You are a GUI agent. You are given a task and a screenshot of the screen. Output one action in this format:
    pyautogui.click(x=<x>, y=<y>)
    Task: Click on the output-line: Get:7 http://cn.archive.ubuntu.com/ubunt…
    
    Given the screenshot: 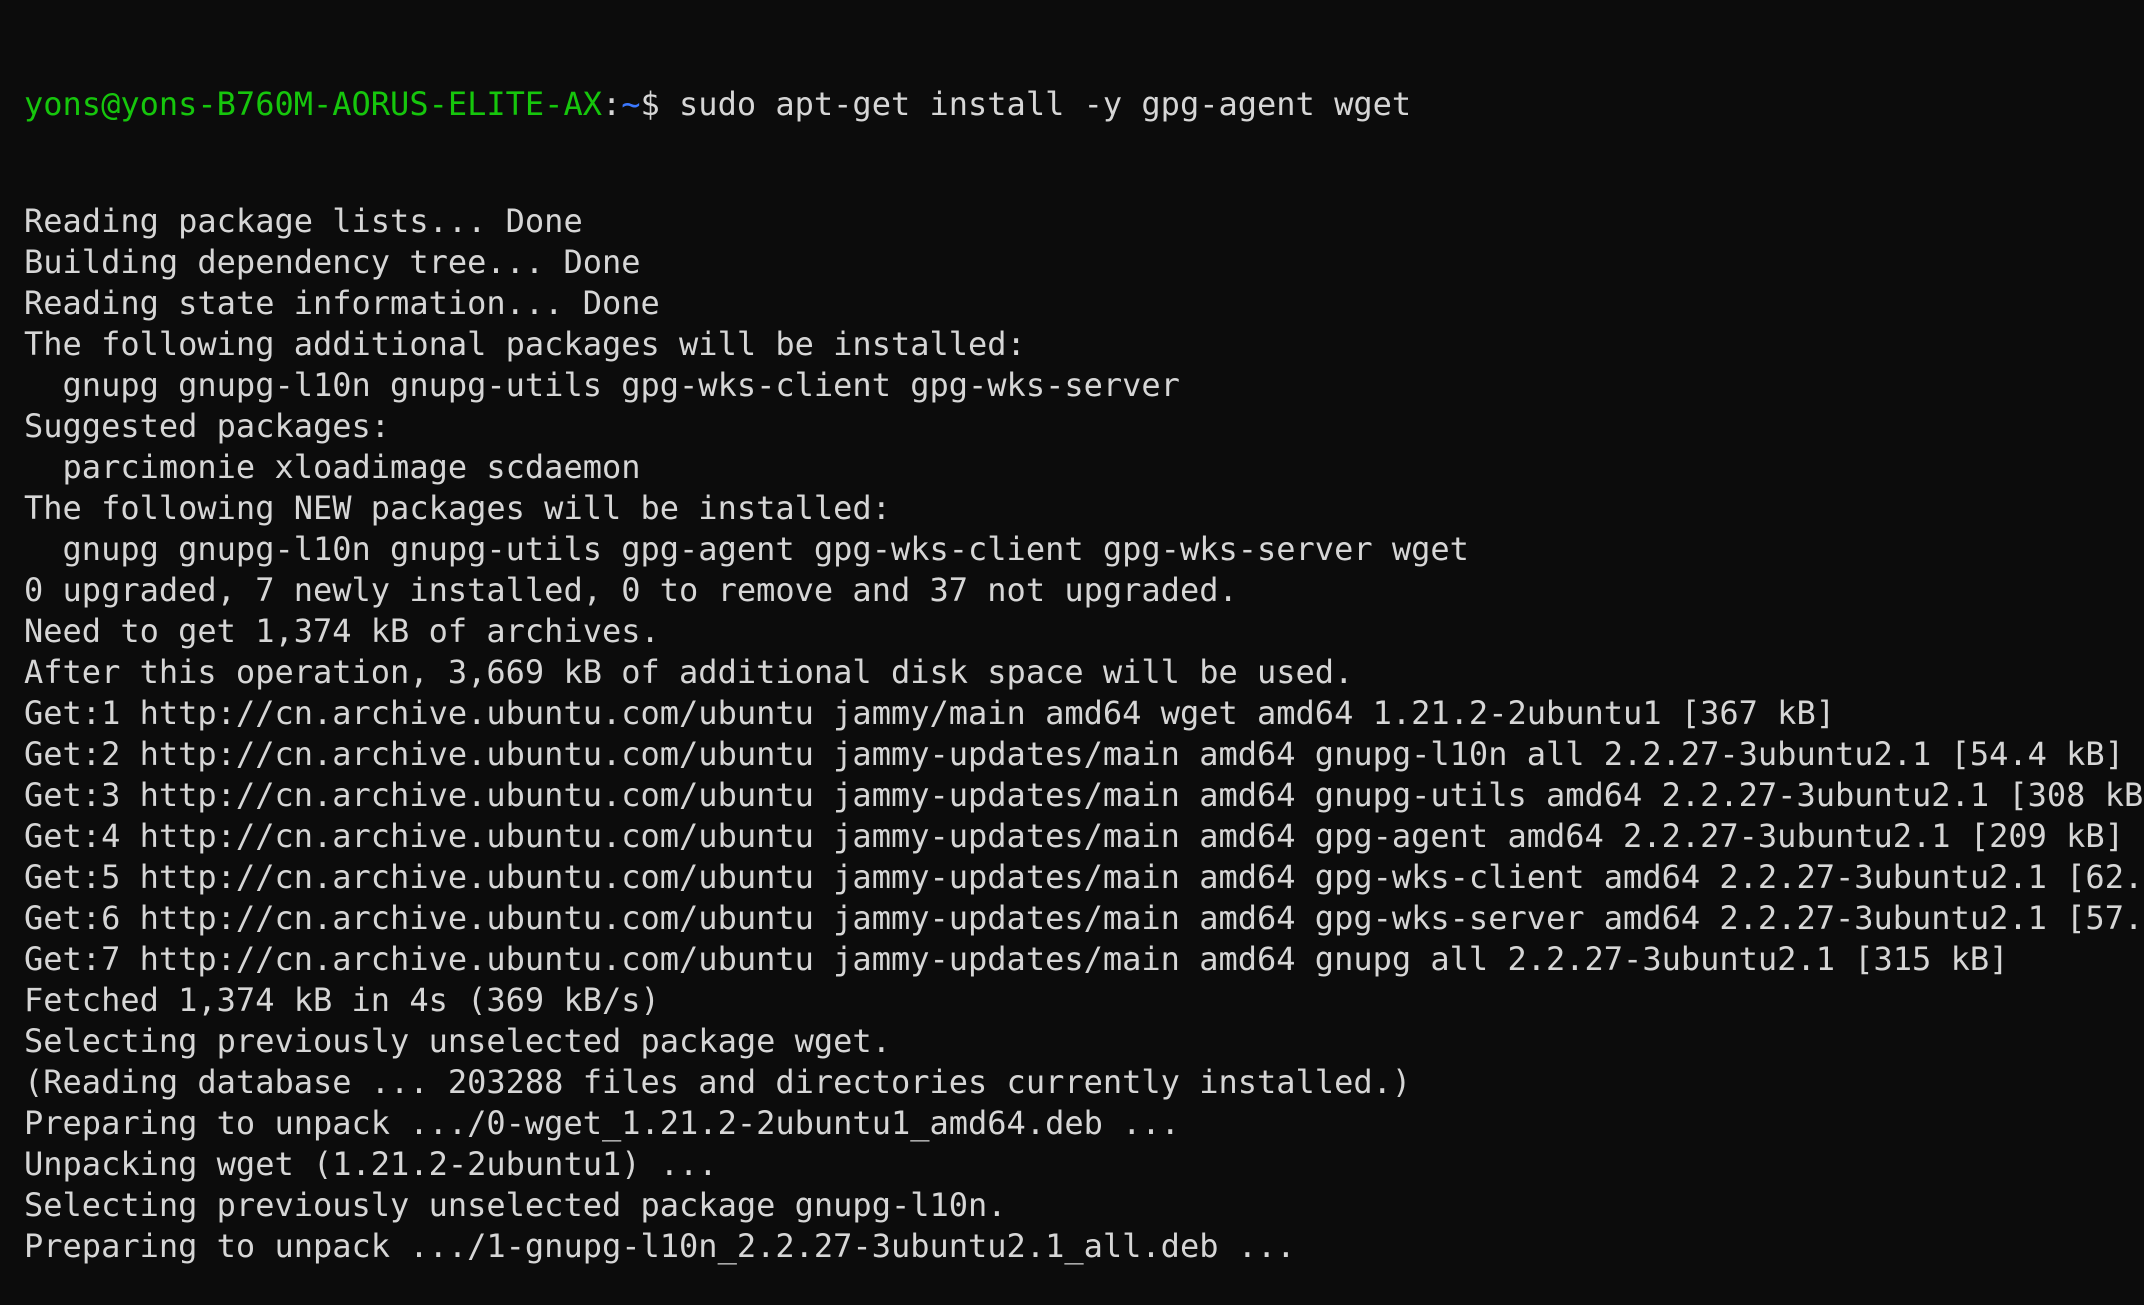 What is the action you would take?
    pyautogui.click(x=1016, y=959)
    